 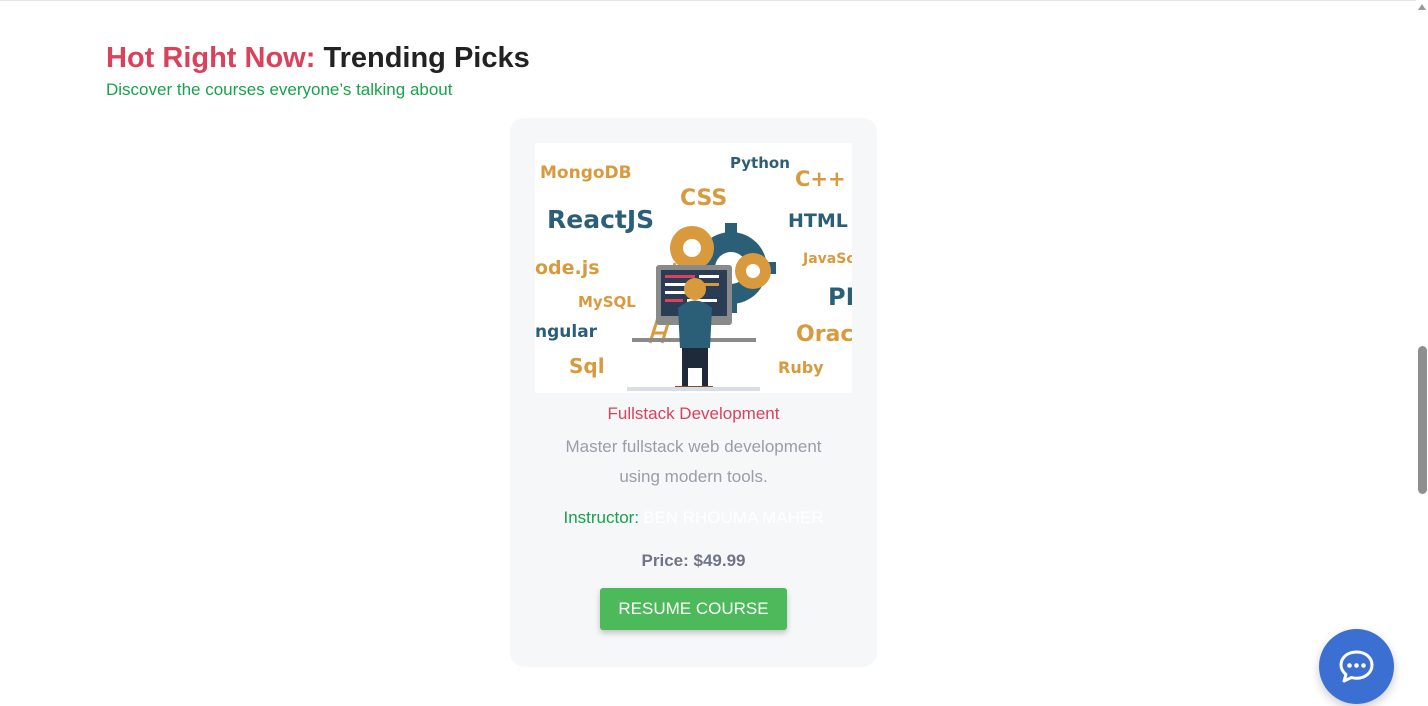 I want to click on word-cpp: C++, so click(x=820, y=179).